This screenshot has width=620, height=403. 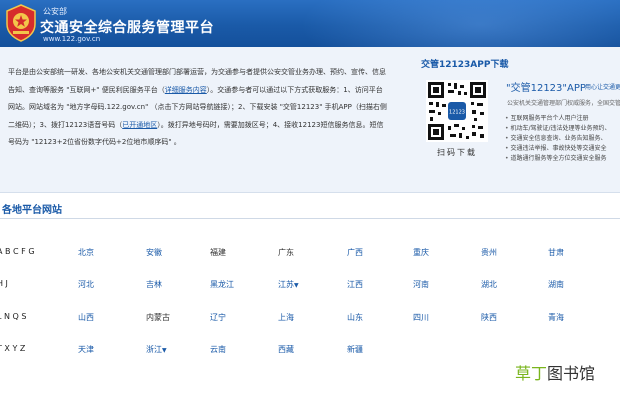 I want to click on section-divider, so click(x=310, y=218).